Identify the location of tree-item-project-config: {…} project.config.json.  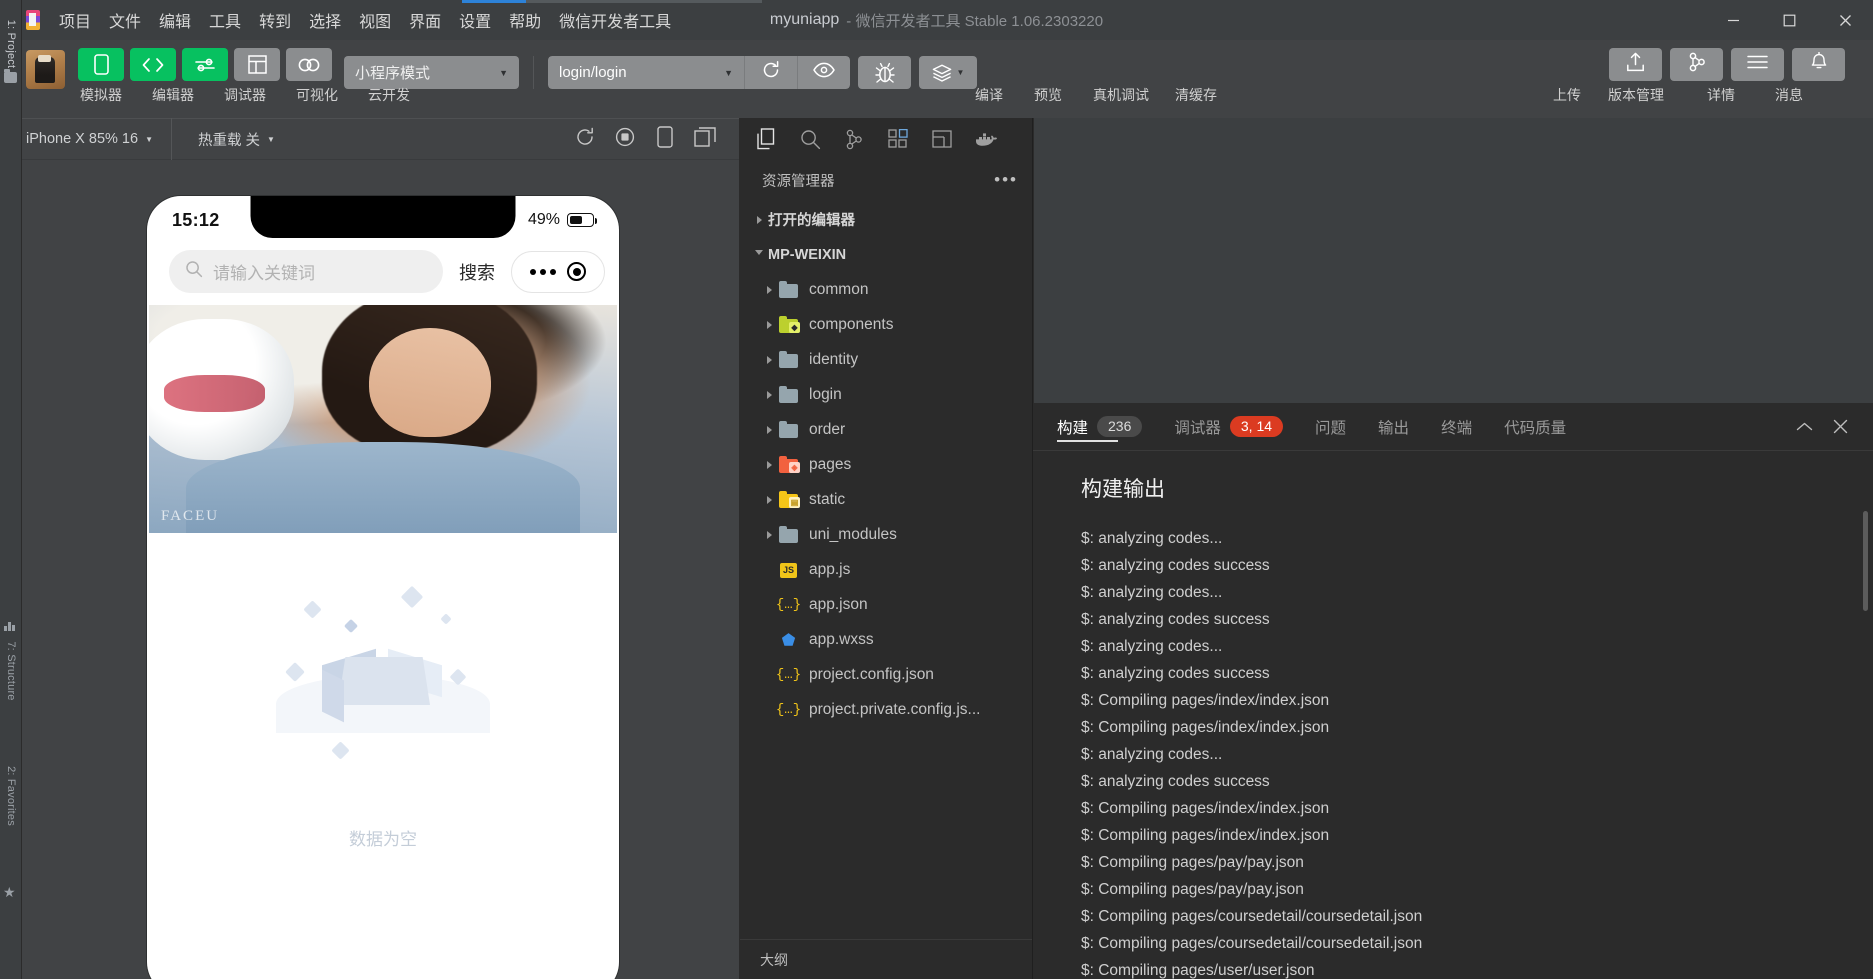
(886, 674).